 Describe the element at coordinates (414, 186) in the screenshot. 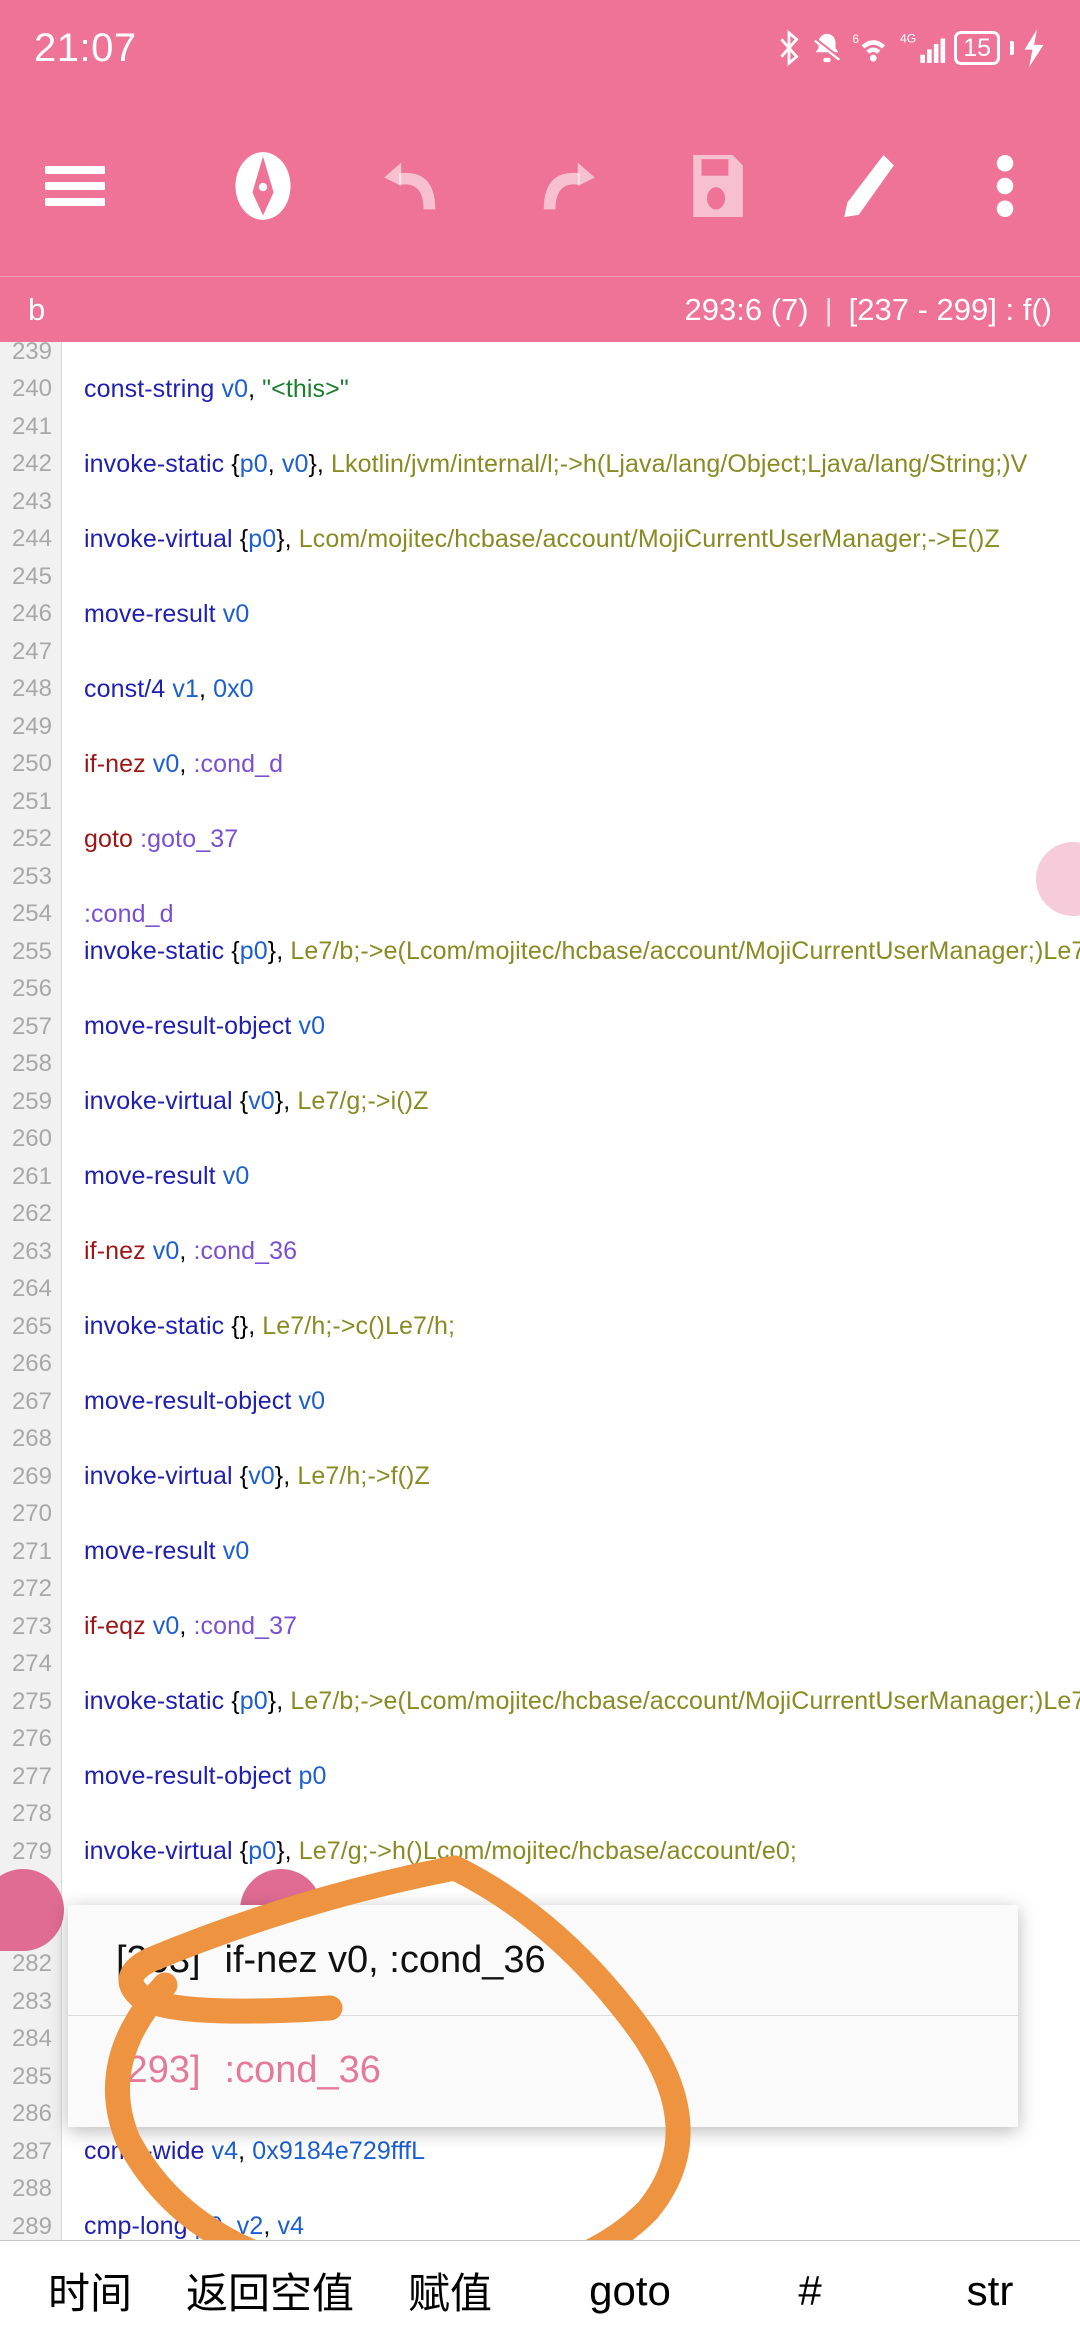

I see `undo-button` at that location.